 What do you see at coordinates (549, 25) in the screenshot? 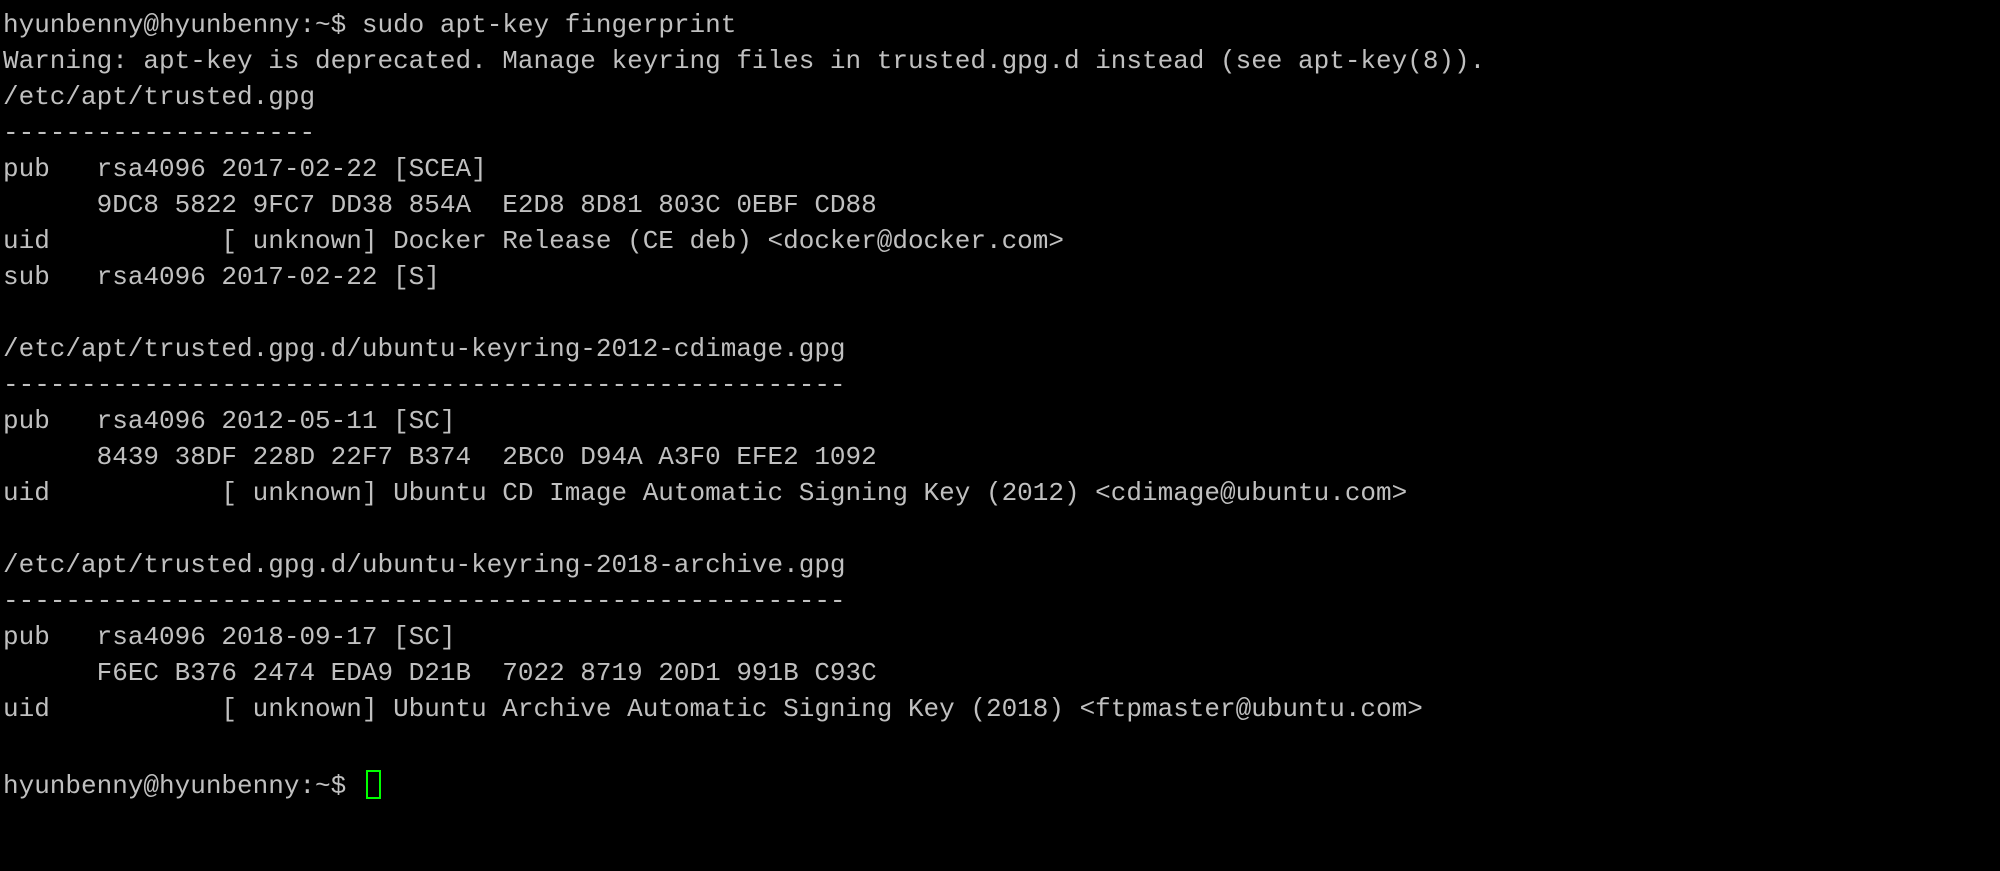
I see `command-text: sudo apt-key fingerprint` at bounding box center [549, 25].